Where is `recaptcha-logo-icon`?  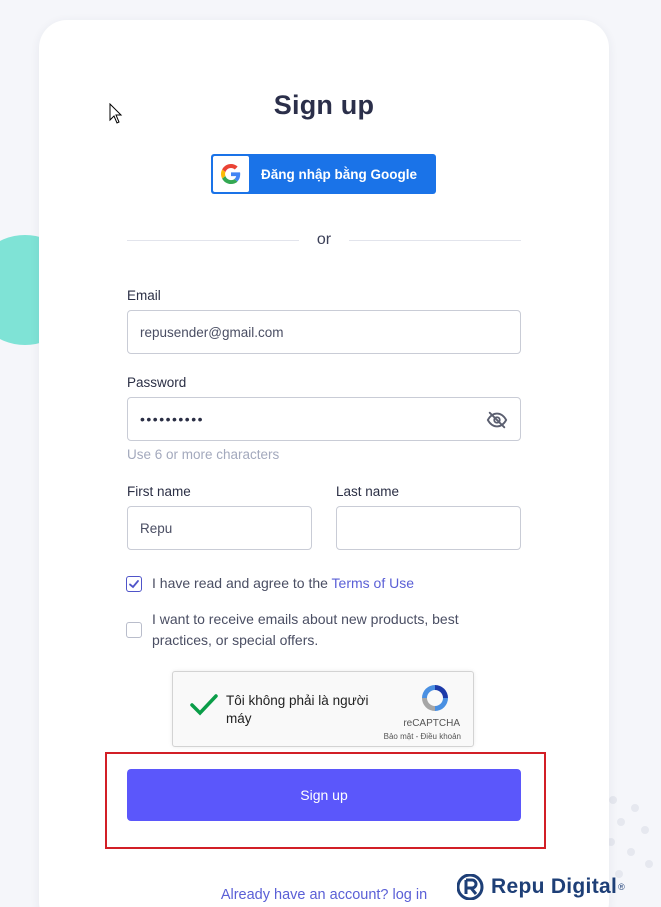
recaptcha-logo-icon is located at coordinates (435, 698).